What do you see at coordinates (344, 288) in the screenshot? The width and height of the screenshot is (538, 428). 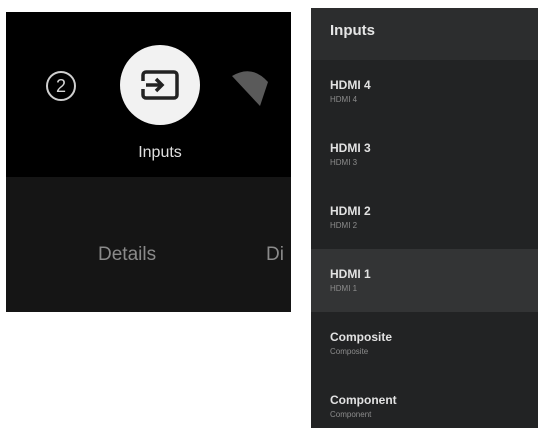 I see `input-item-sublabel: HDMI 1` at bounding box center [344, 288].